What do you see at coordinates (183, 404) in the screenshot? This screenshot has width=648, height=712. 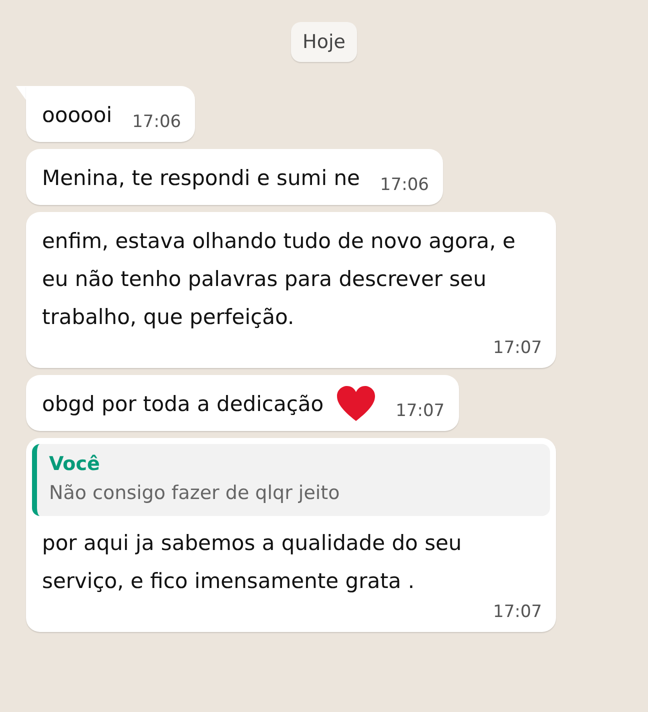 I see `message-text: obgd por toda a dedicação` at bounding box center [183, 404].